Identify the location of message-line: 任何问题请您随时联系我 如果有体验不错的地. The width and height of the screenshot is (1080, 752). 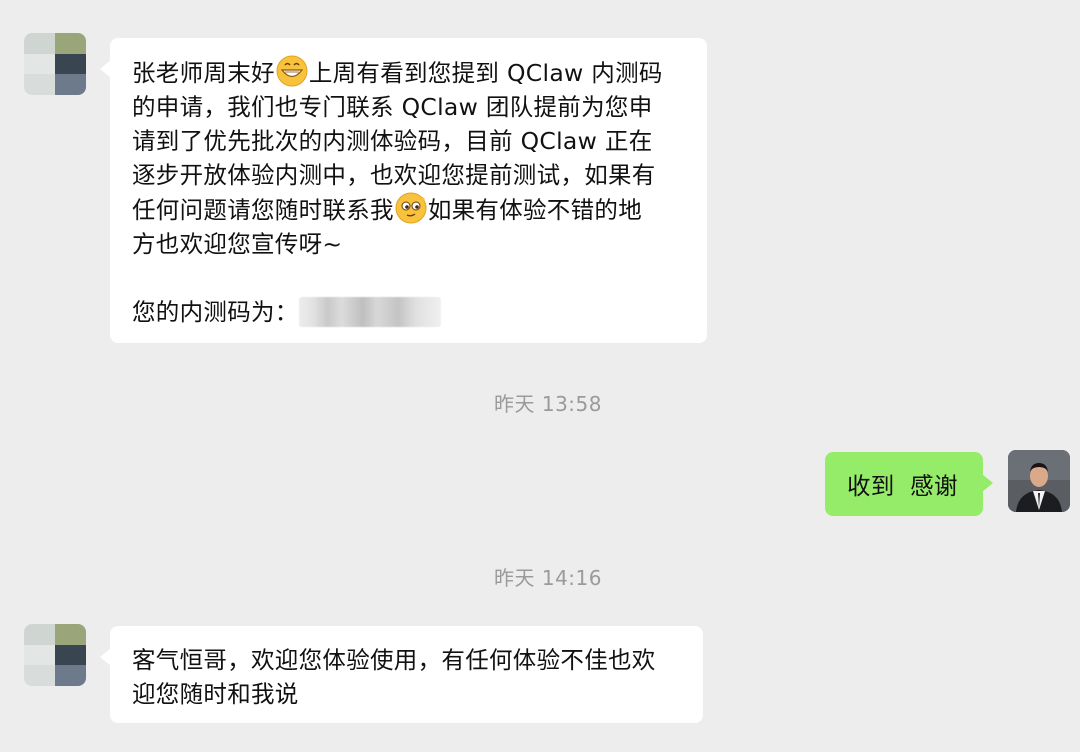
(408, 209).